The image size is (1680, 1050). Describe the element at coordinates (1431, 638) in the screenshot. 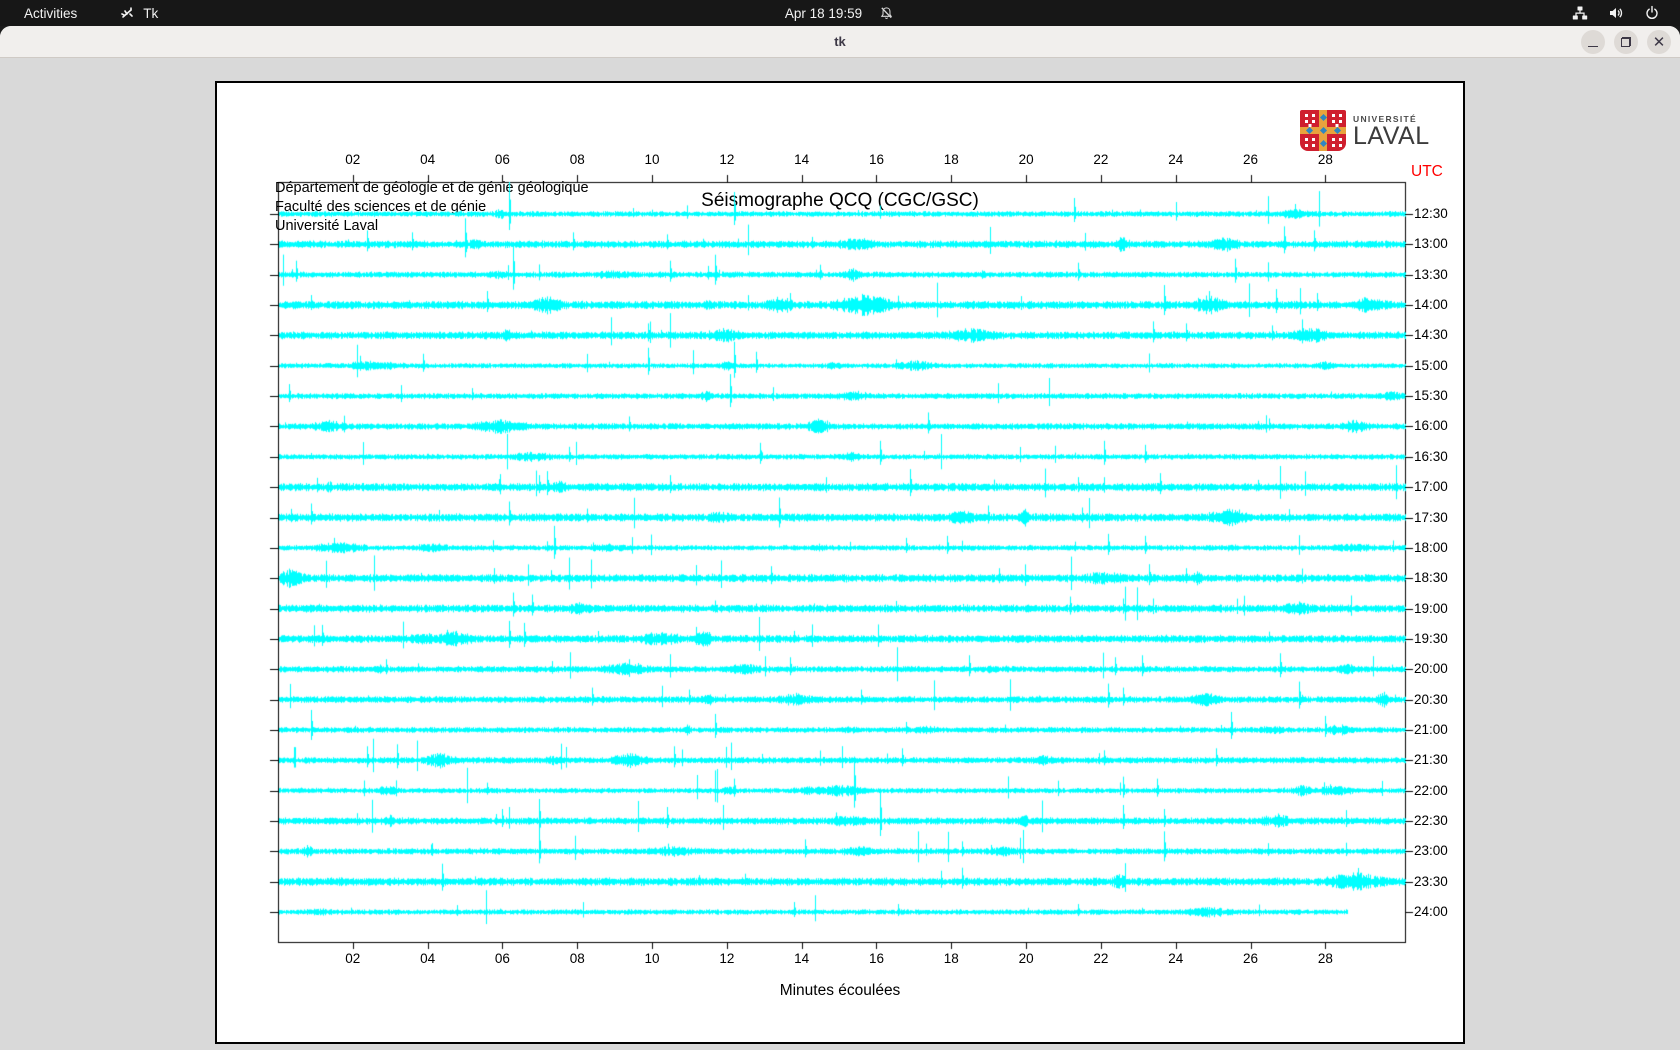

I see `trace-time-label: 19:30` at that location.